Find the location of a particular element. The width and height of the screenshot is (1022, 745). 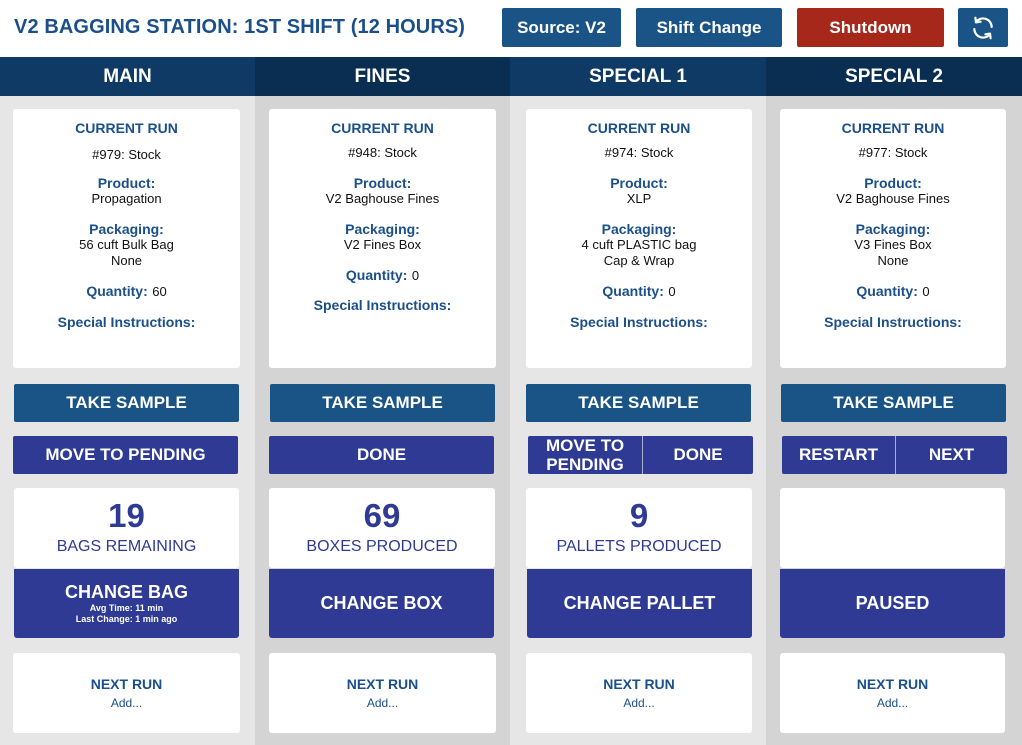

shift-change-button: Shift Change is located at coordinates (709, 27).